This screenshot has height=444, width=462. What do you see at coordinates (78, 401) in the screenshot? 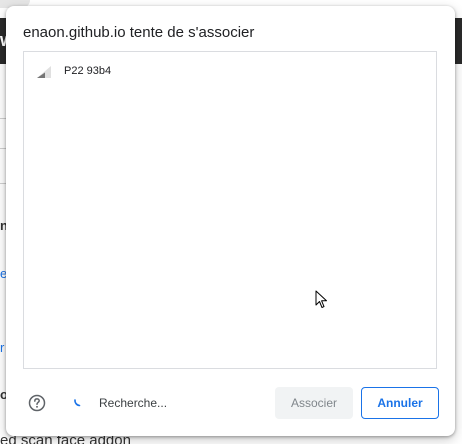
I see `loading-spinner-icon` at bounding box center [78, 401].